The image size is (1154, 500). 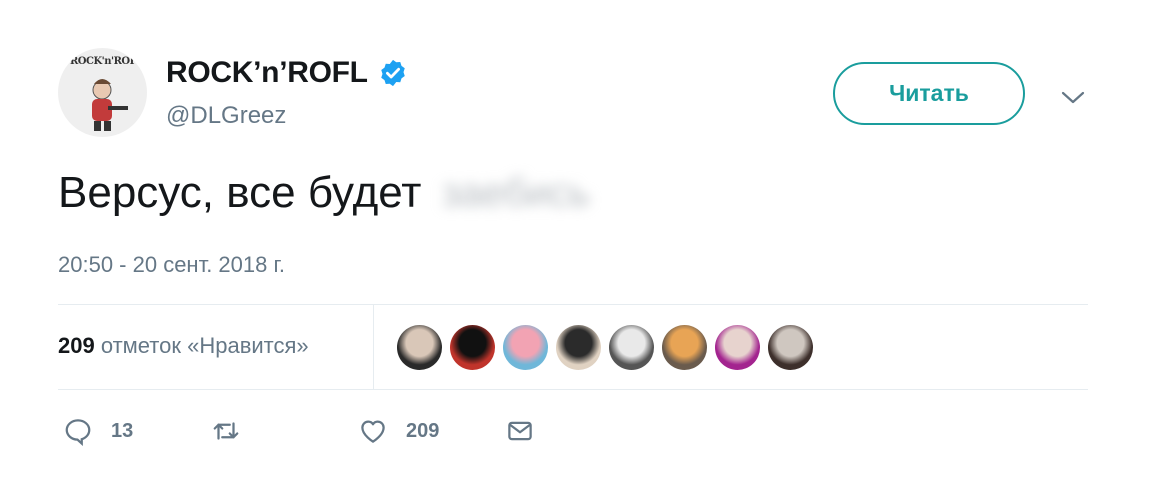 I want to click on verified-badge-icon, so click(x=392, y=73).